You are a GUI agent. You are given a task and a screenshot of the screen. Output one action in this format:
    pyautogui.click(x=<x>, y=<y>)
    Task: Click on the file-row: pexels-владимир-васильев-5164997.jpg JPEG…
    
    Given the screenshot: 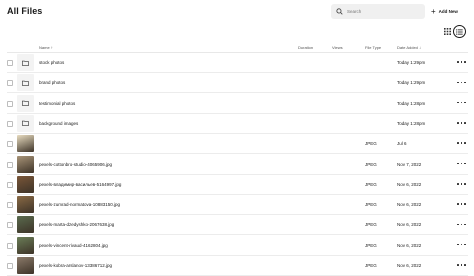 What is the action you would take?
    pyautogui.click(x=237, y=185)
    